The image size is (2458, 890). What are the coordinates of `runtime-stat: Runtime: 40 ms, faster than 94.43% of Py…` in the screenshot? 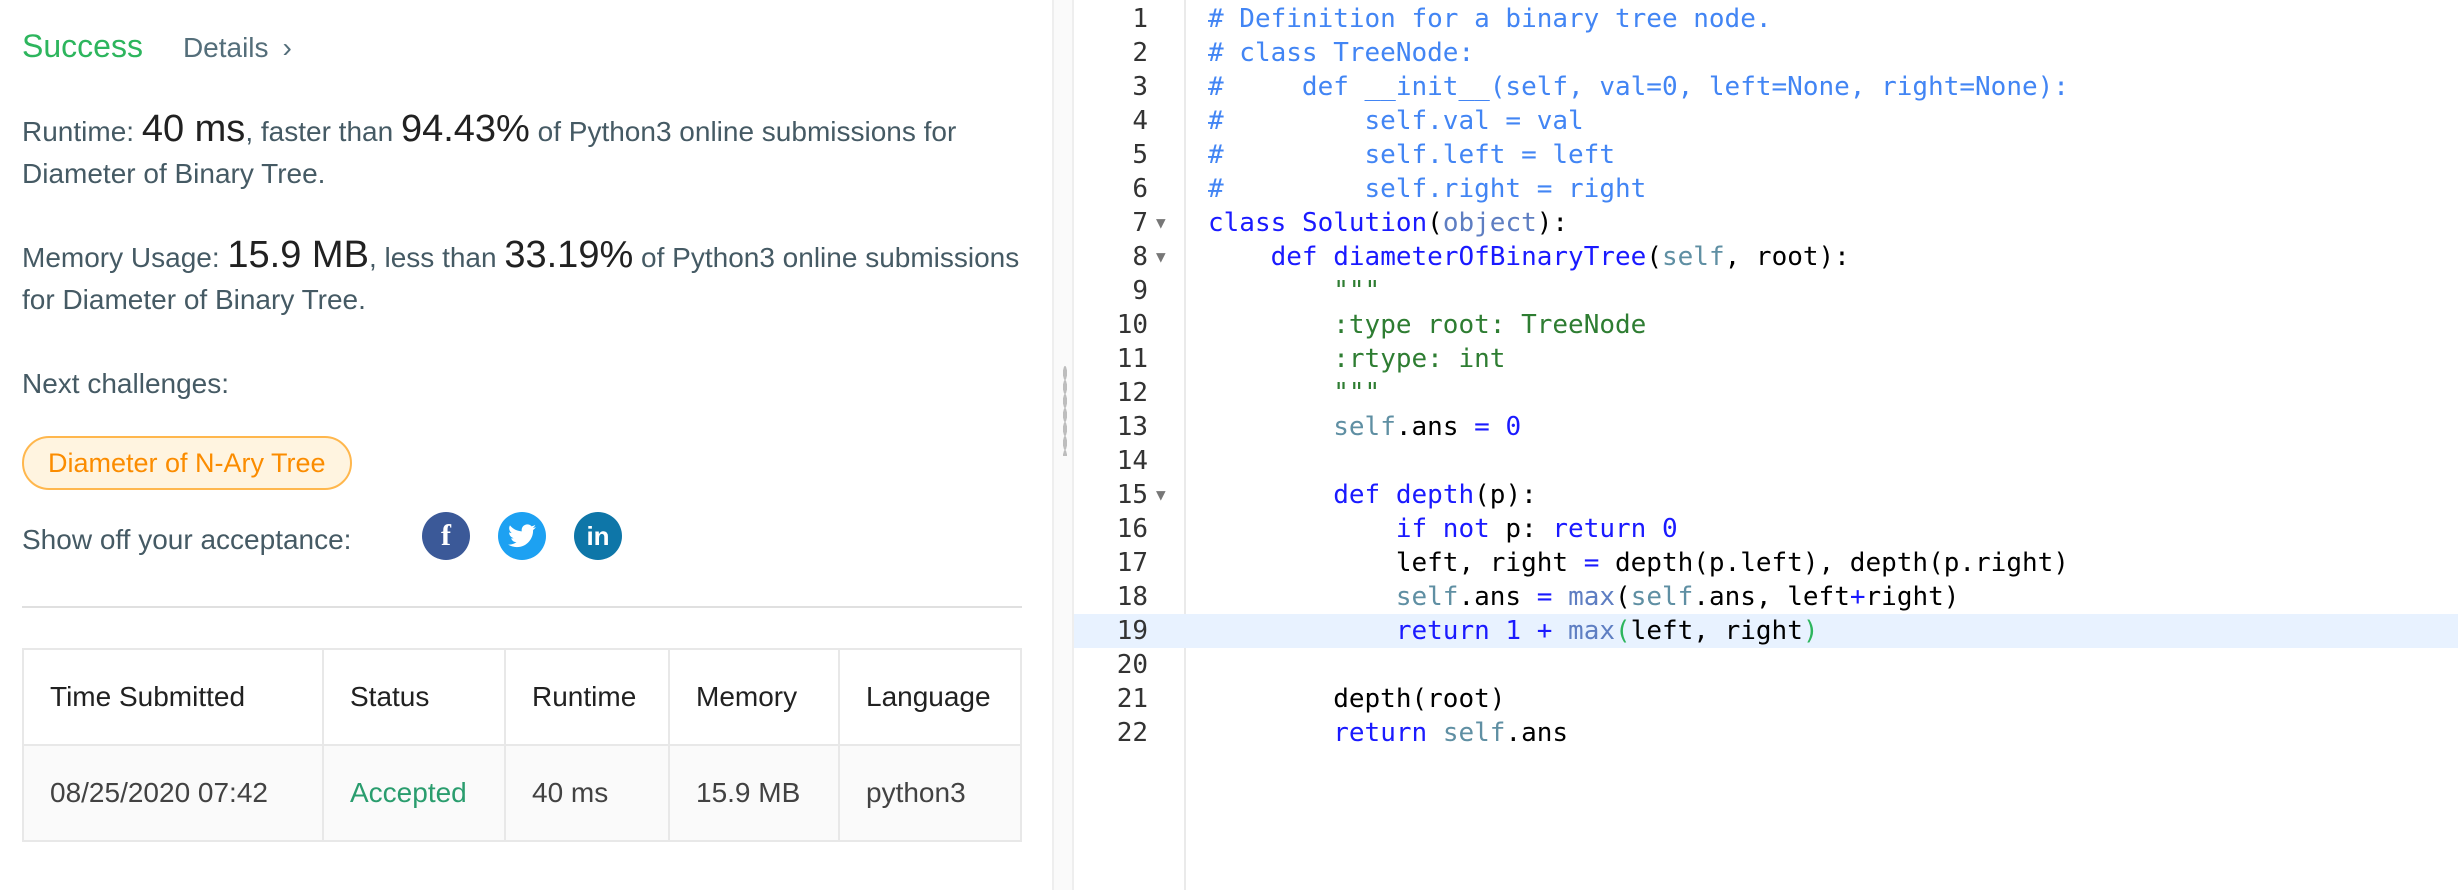 It's located at (527, 151).